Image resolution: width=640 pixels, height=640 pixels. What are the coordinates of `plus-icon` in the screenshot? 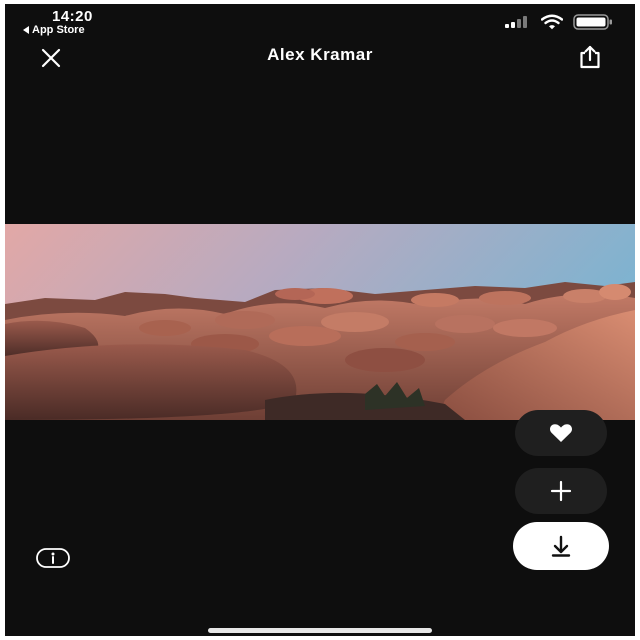 It's located at (561, 491).